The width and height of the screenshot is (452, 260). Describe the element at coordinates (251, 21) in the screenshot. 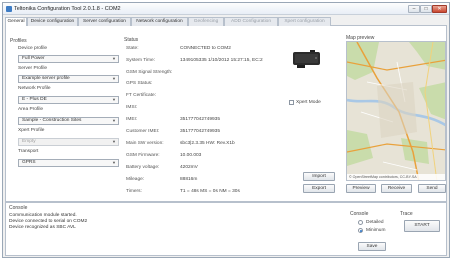

I see `tab-add-configuration: ADD Configuration` at that location.